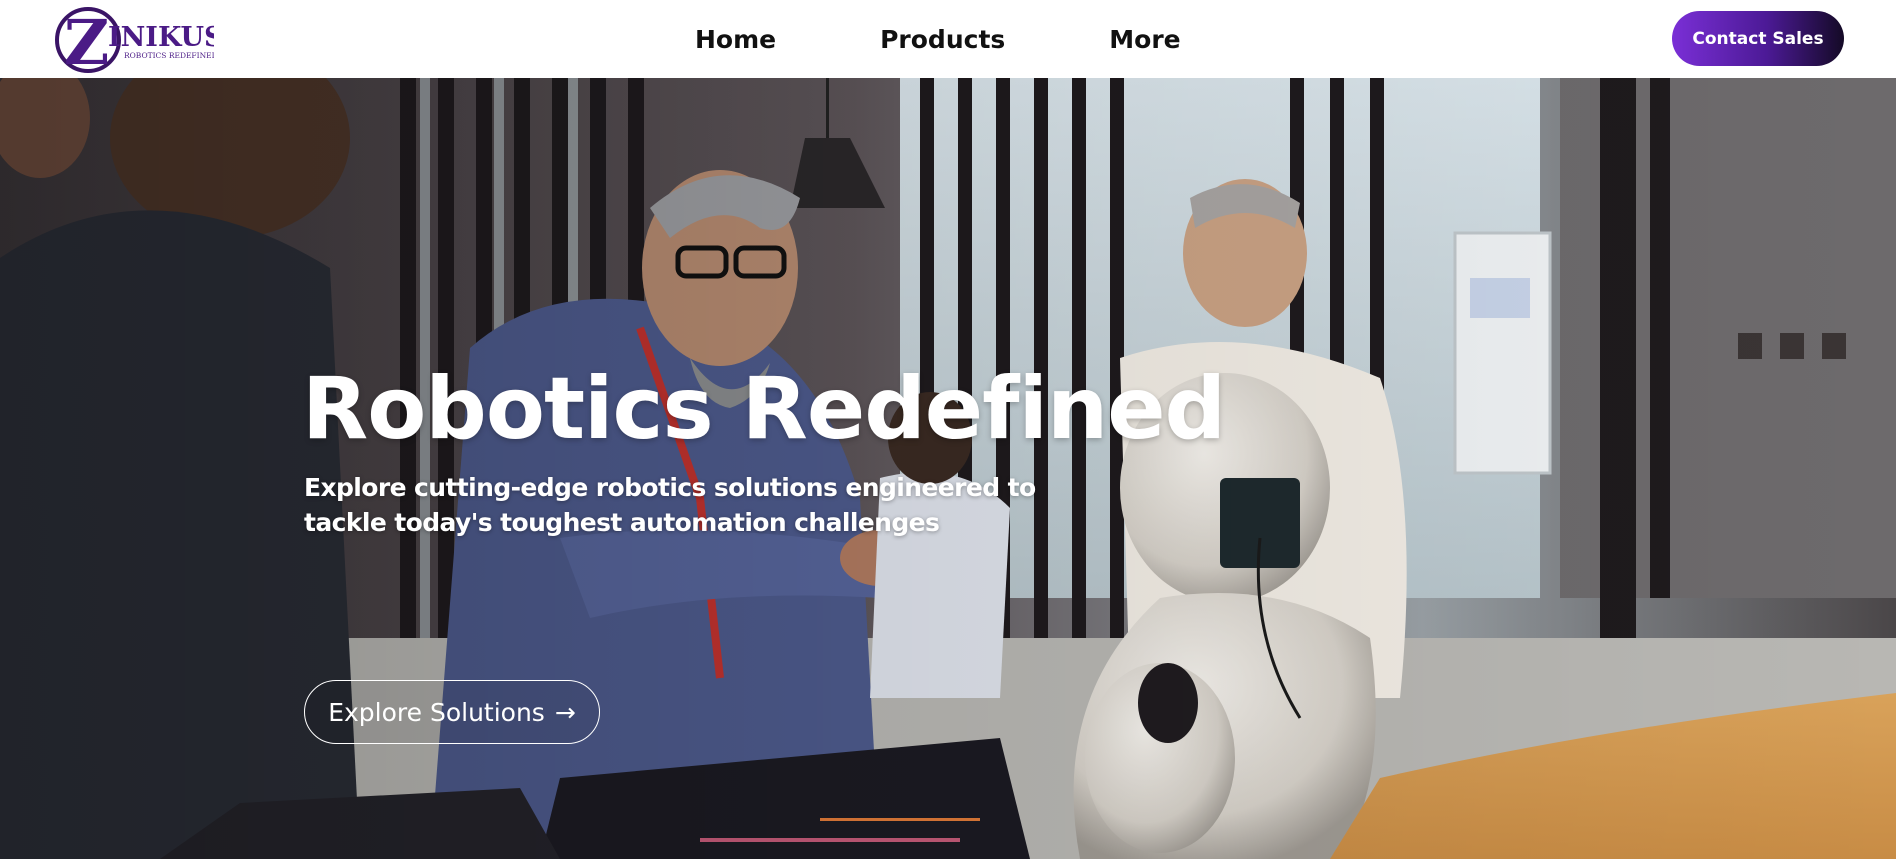 Image resolution: width=1896 pixels, height=859 pixels. I want to click on brand-logo: Z INIKUS ROBOTICS REDEFINED, so click(134, 39).